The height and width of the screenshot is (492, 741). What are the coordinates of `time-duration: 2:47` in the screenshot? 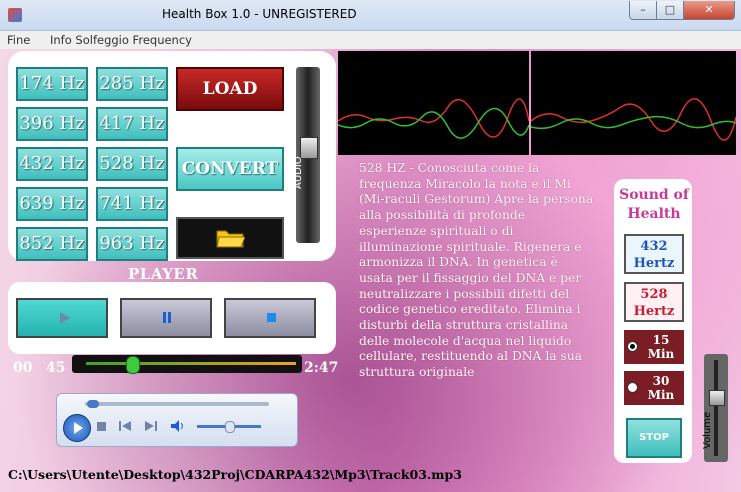 It's located at (321, 368).